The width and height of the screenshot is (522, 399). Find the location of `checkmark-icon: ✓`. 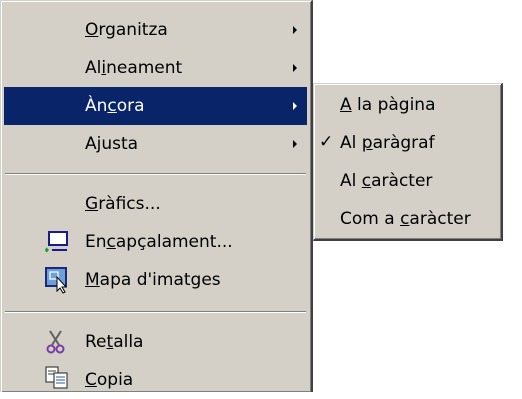

checkmark-icon: ✓ is located at coordinates (326, 142).